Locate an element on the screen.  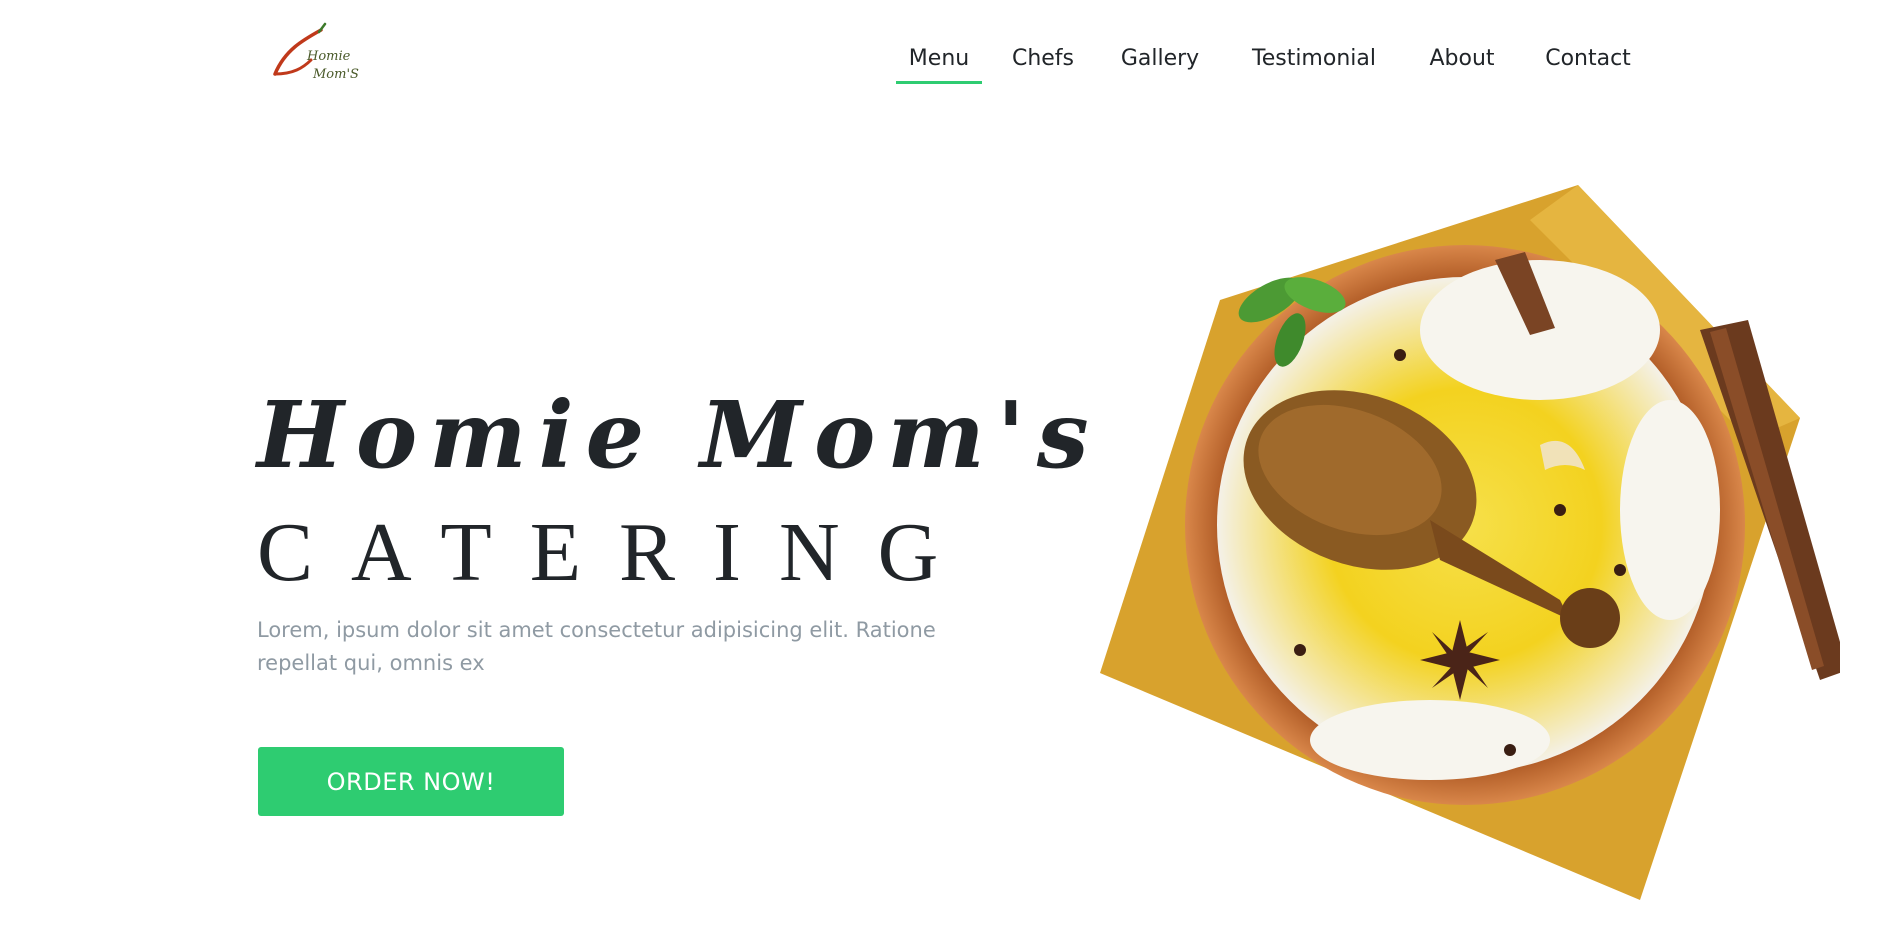
logo: Homie Mom'S is located at coordinates (313, 57).